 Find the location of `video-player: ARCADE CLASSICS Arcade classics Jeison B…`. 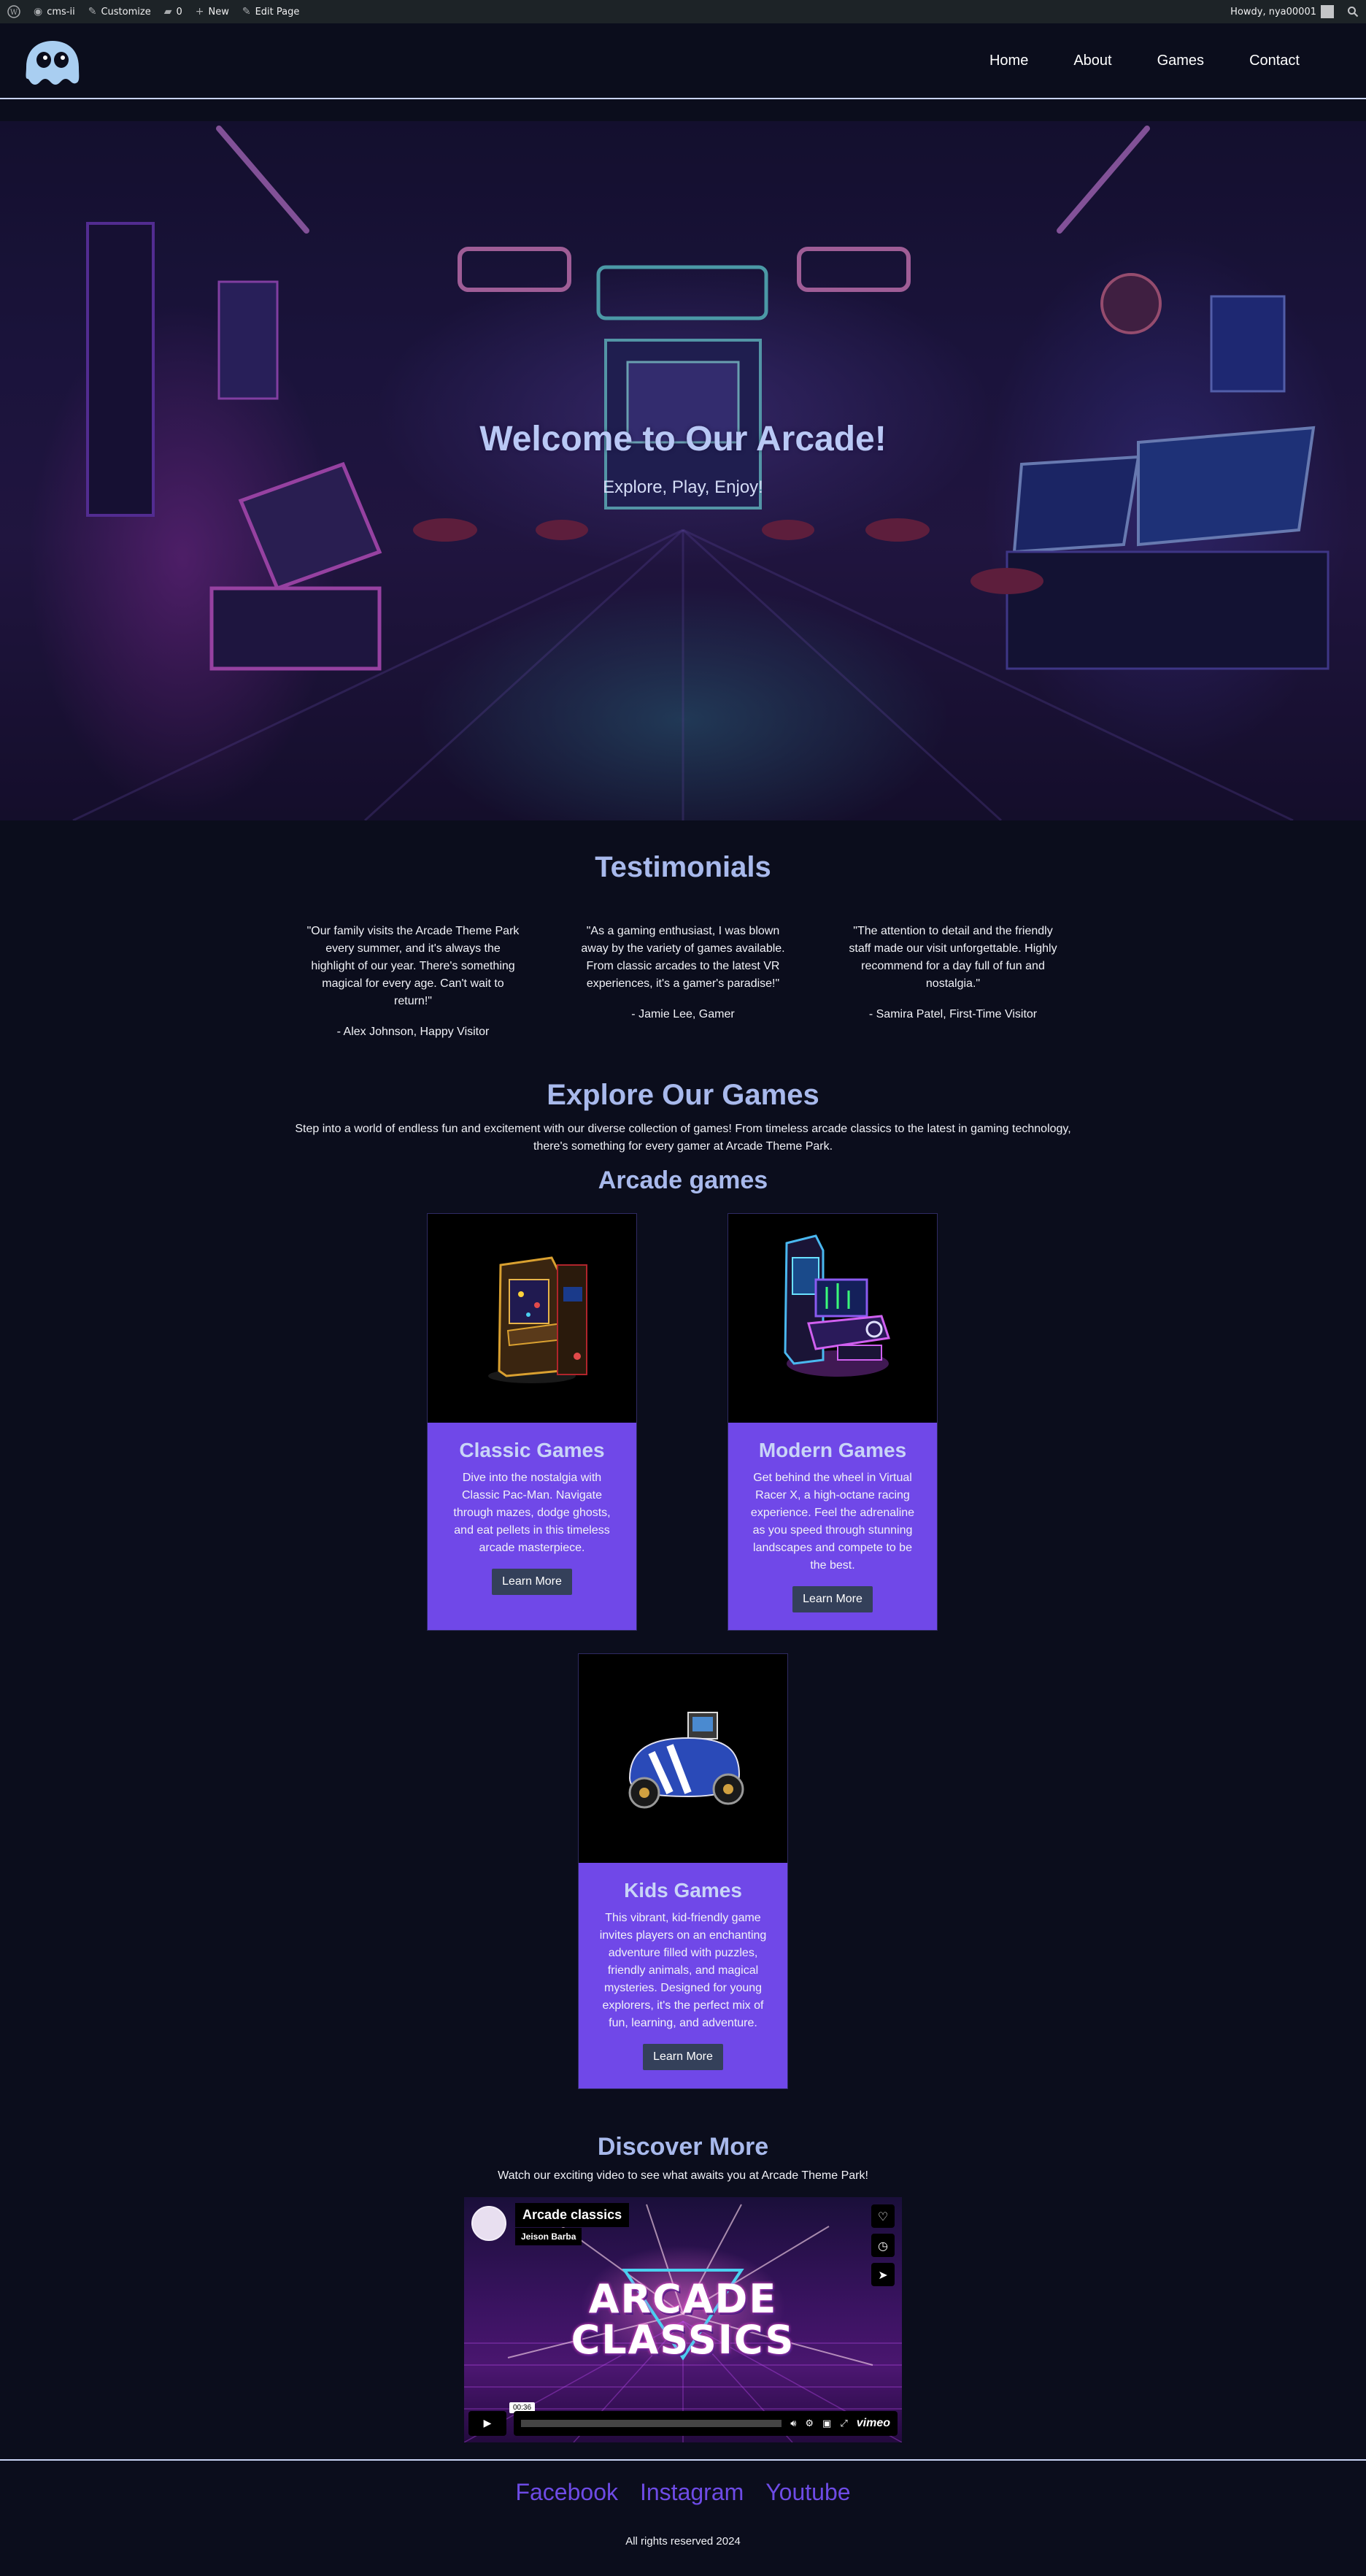

video-player: ARCADE CLASSICS Arcade classics Jeison B… is located at coordinates (683, 2319).